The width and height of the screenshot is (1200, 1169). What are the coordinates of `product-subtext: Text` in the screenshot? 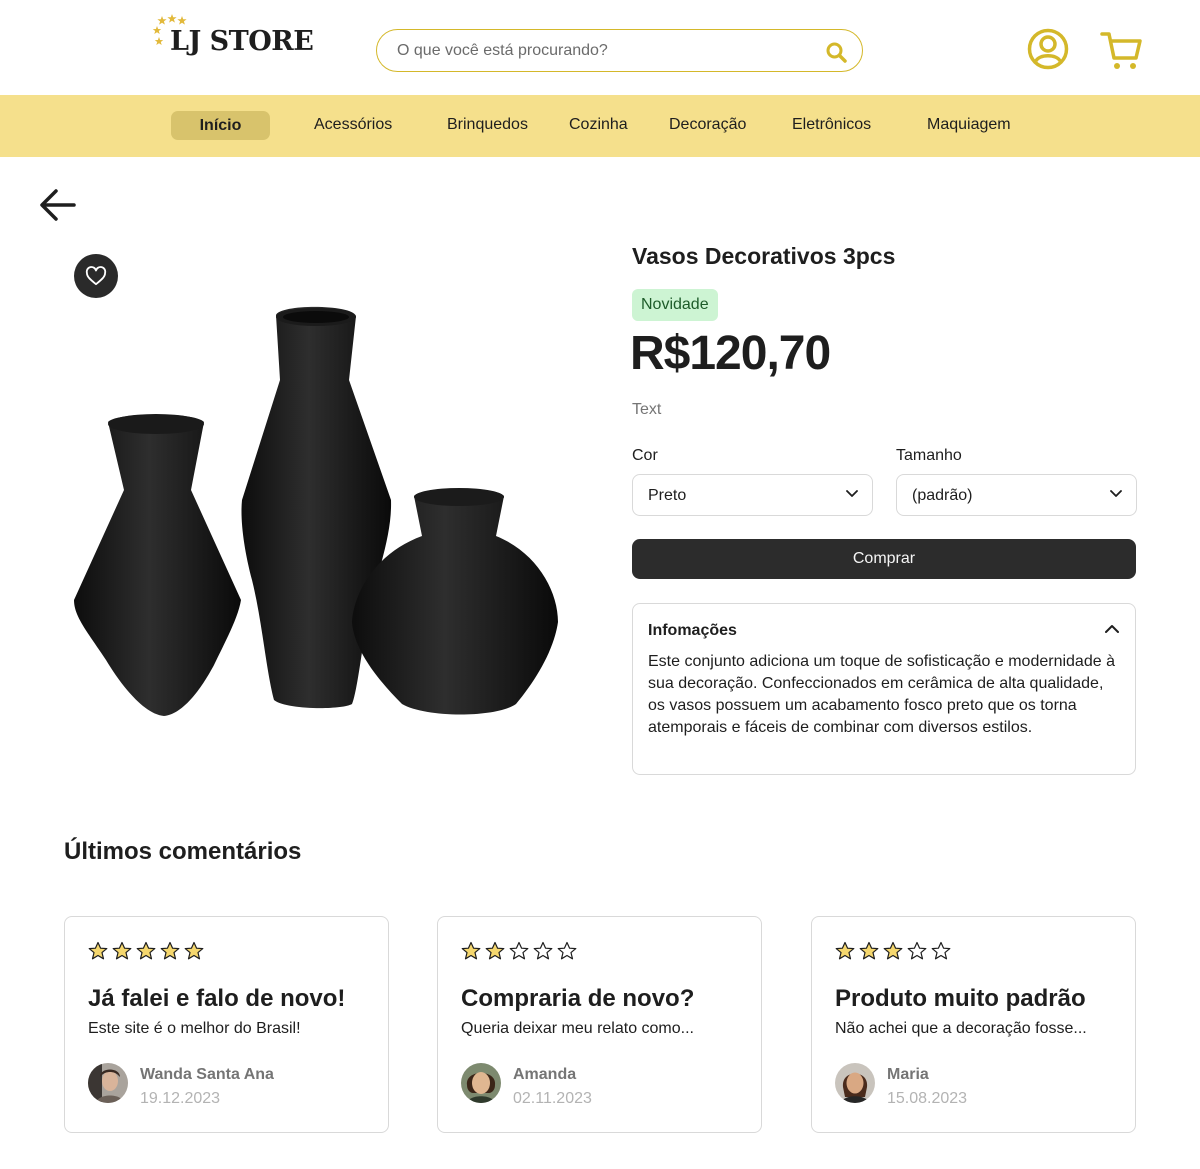 It's located at (647, 409).